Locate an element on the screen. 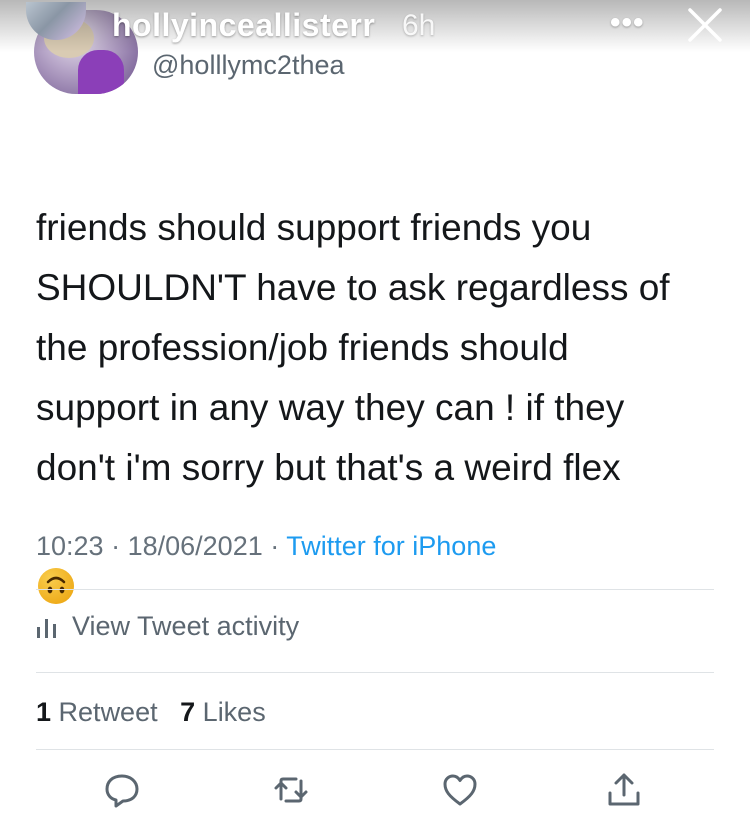  story-time: 6h is located at coordinates (419, 25).